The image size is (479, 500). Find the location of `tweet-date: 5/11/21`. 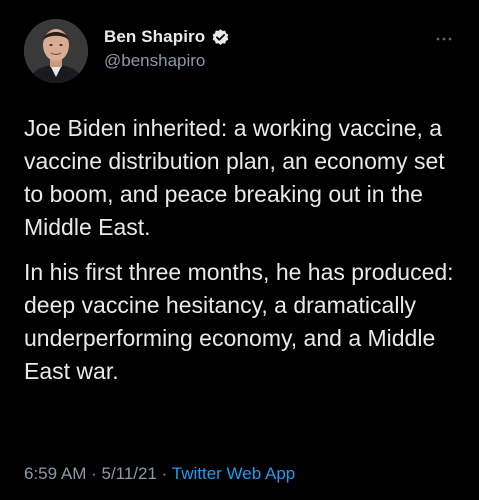

tweet-date: 5/11/21 is located at coordinates (128, 473).